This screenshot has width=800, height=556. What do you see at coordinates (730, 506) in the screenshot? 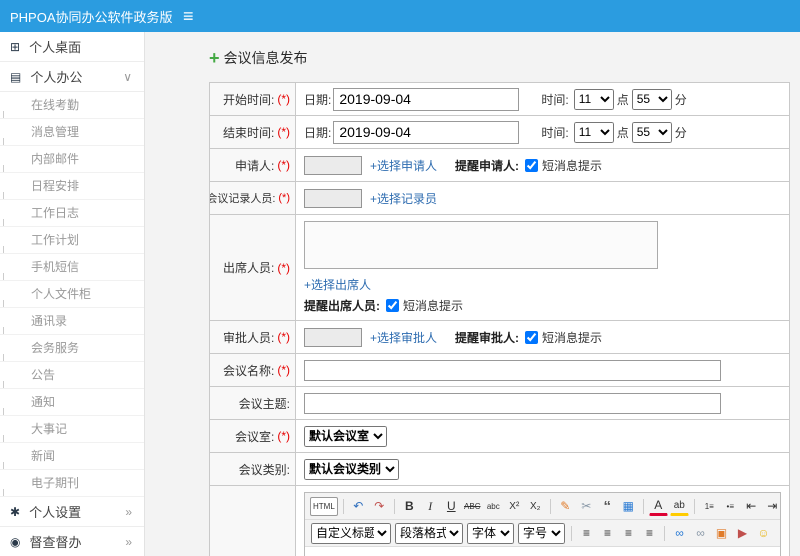
I see `unordered-list-icon: •≡` at bounding box center [730, 506].